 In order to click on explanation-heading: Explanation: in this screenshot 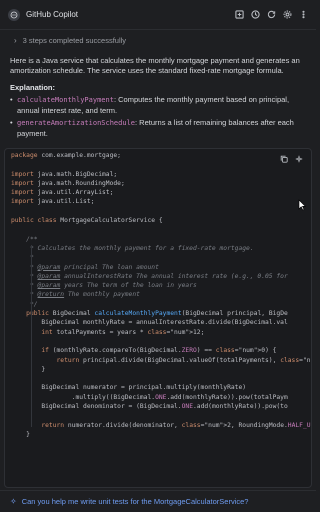, I will do `click(33, 87)`.